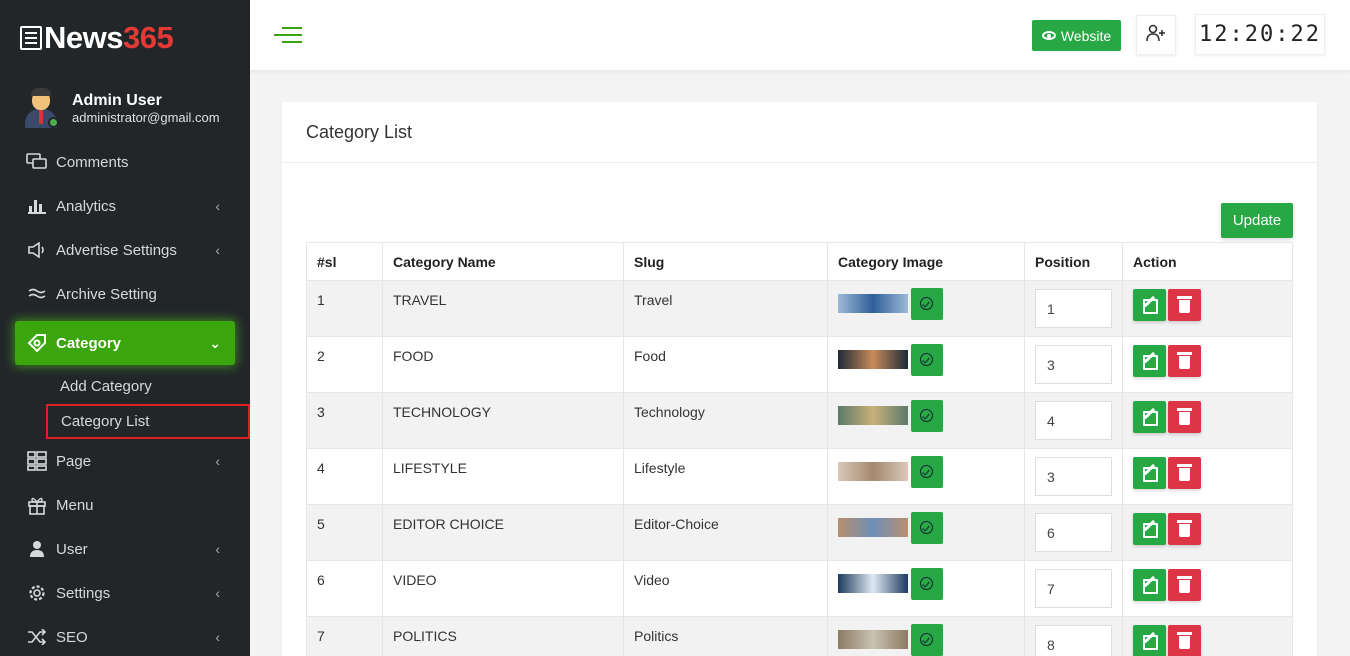 The image size is (1350, 656). I want to click on chevron-down-icon: ⌄, so click(215, 343).